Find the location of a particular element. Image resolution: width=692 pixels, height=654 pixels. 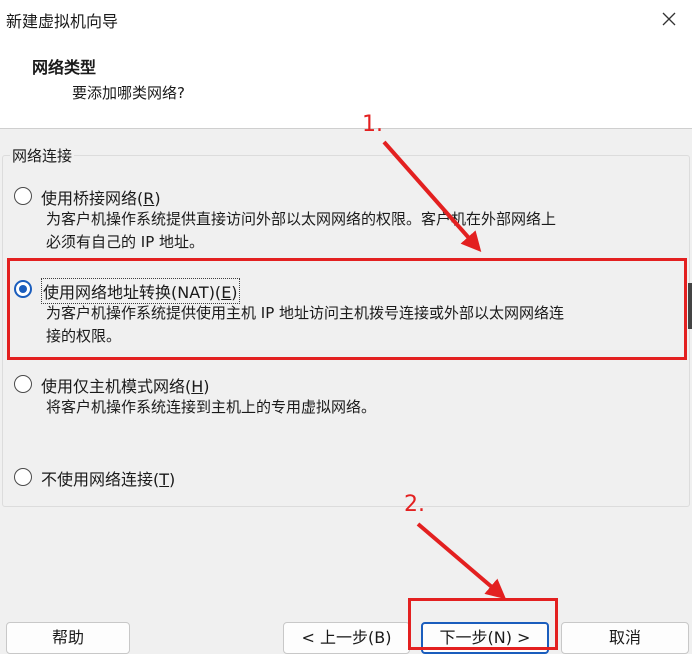

arrow-to-next is located at coordinates (461, 561).